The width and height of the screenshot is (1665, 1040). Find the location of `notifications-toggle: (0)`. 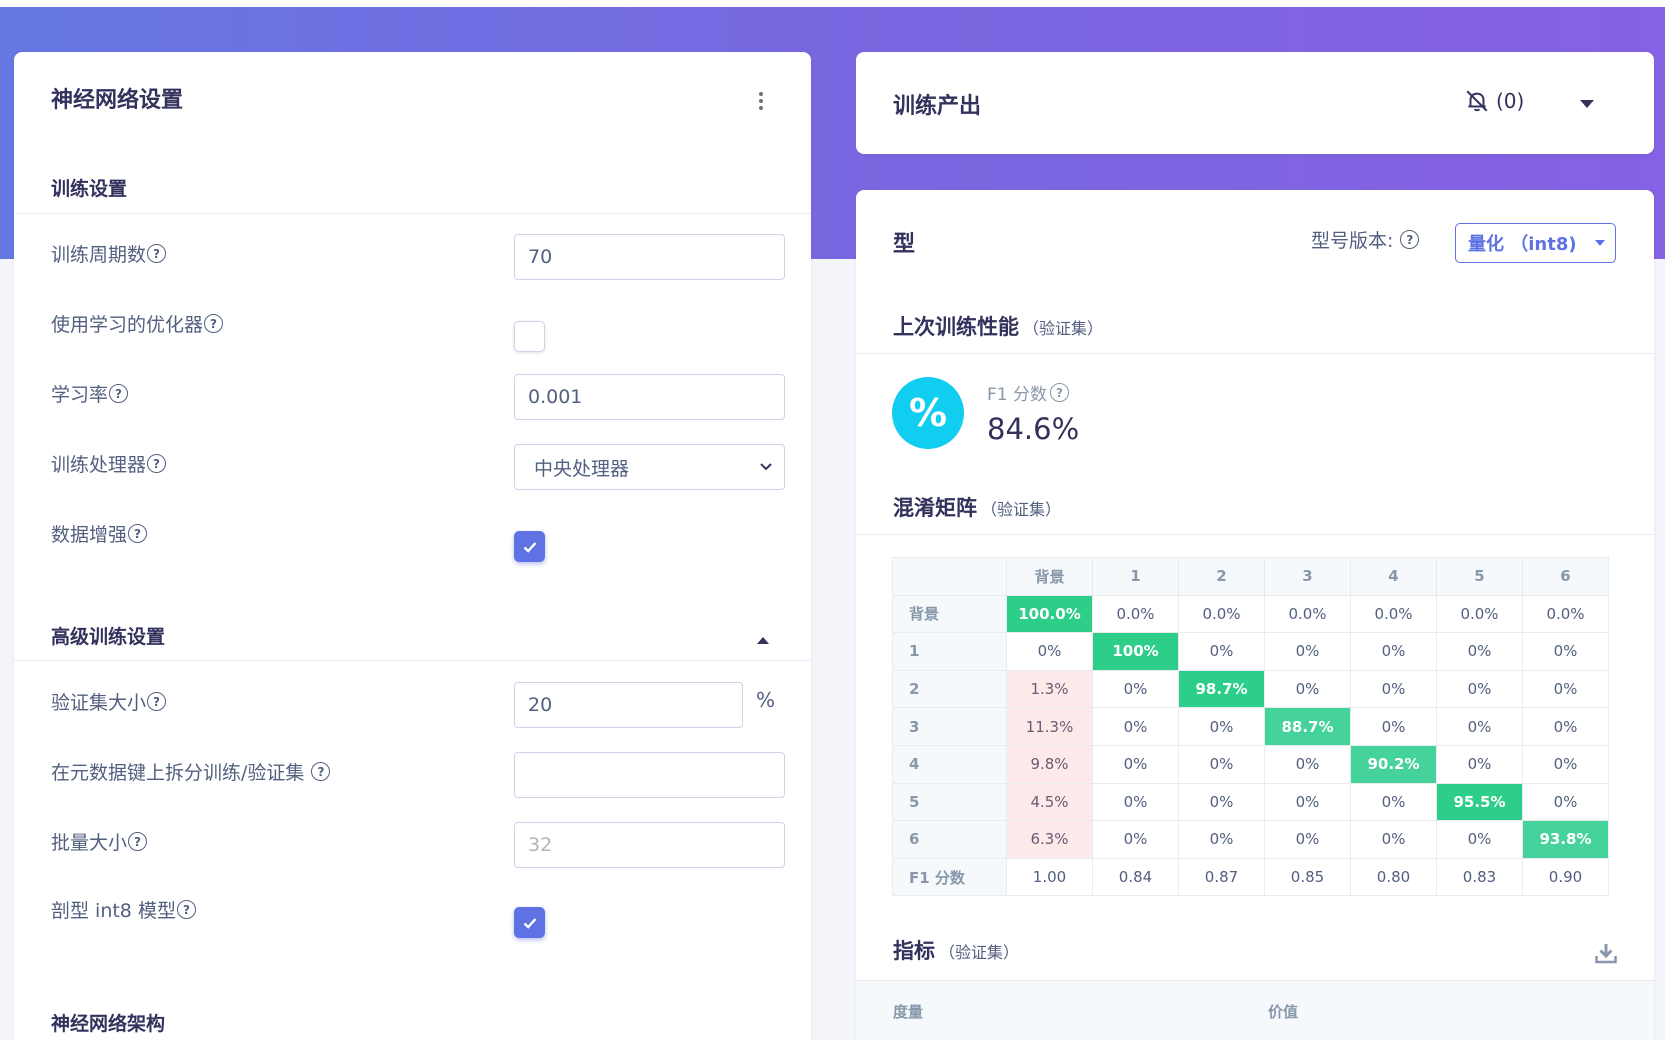

notifications-toggle: (0) is located at coordinates (1494, 101).